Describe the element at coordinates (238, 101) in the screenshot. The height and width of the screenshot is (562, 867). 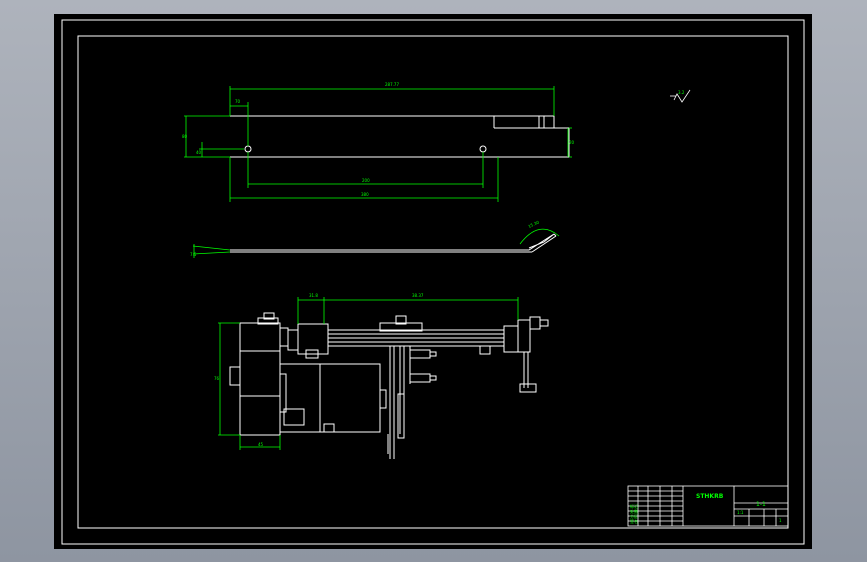
I see `dim-top-left-small: 70` at that location.